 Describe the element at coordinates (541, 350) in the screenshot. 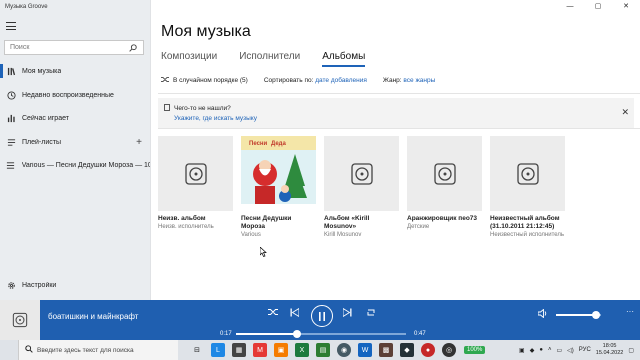

I see `tray-app-icon: ●` at that location.